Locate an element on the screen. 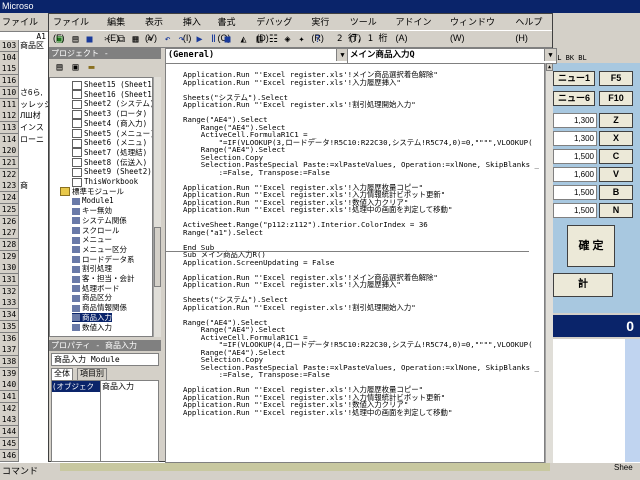 Image resolution: width=640 pixels, height=480 pixels. excel-menu-file: ファイル is located at coordinates (20, 22).